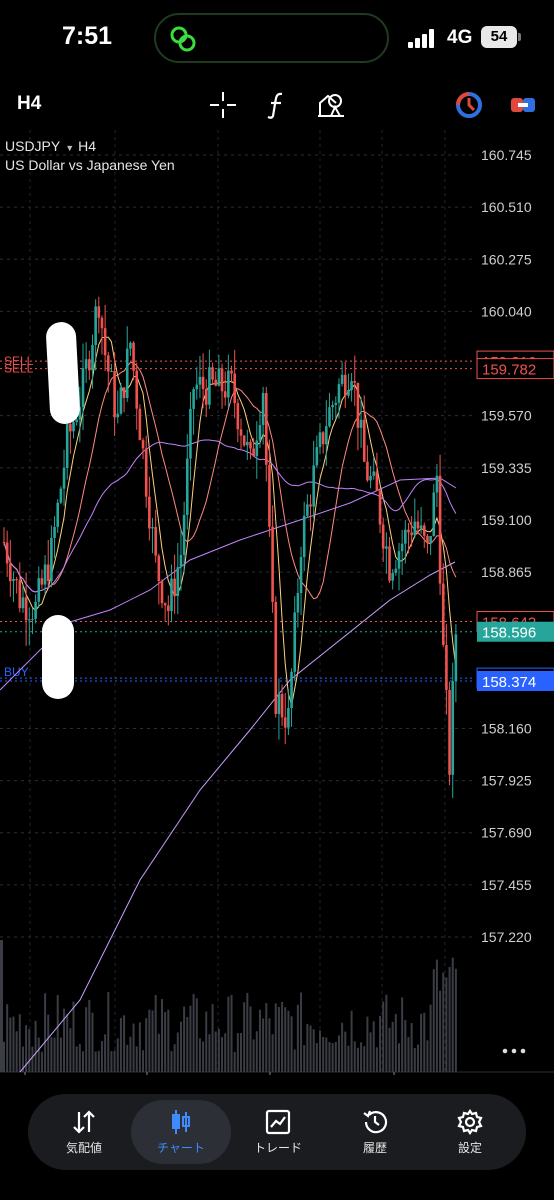 Image resolution: width=554 pixels, height=1200 pixels. What do you see at coordinates (506, 520) in the screenshot?
I see `price-axis-label: 159.100` at bounding box center [506, 520].